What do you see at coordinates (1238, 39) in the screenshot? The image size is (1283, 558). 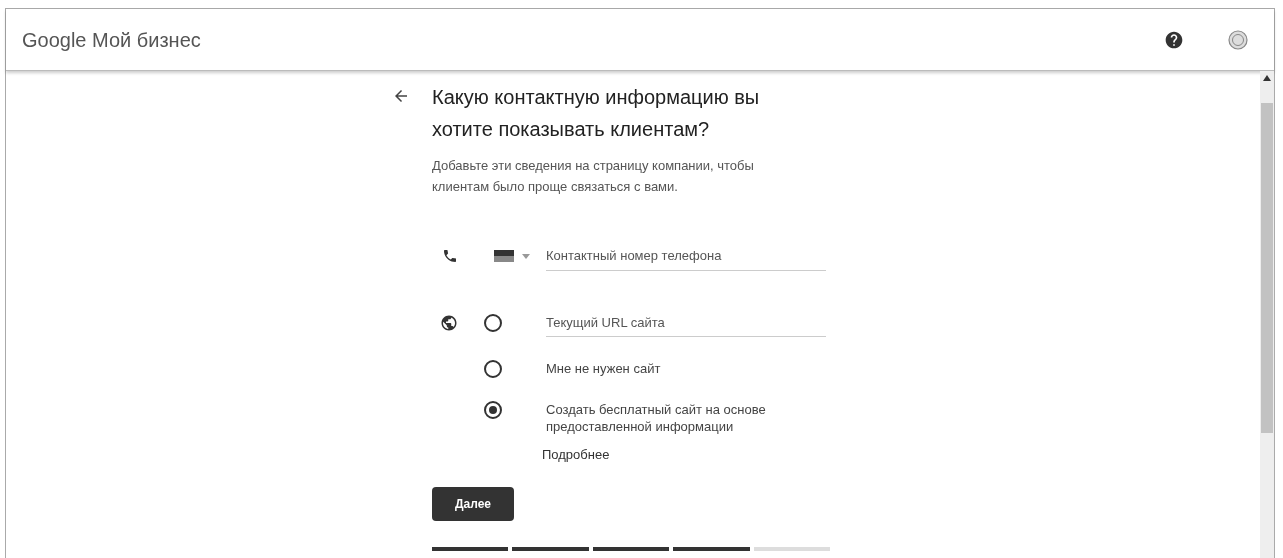 I see `account-avatar-icon` at bounding box center [1238, 39].